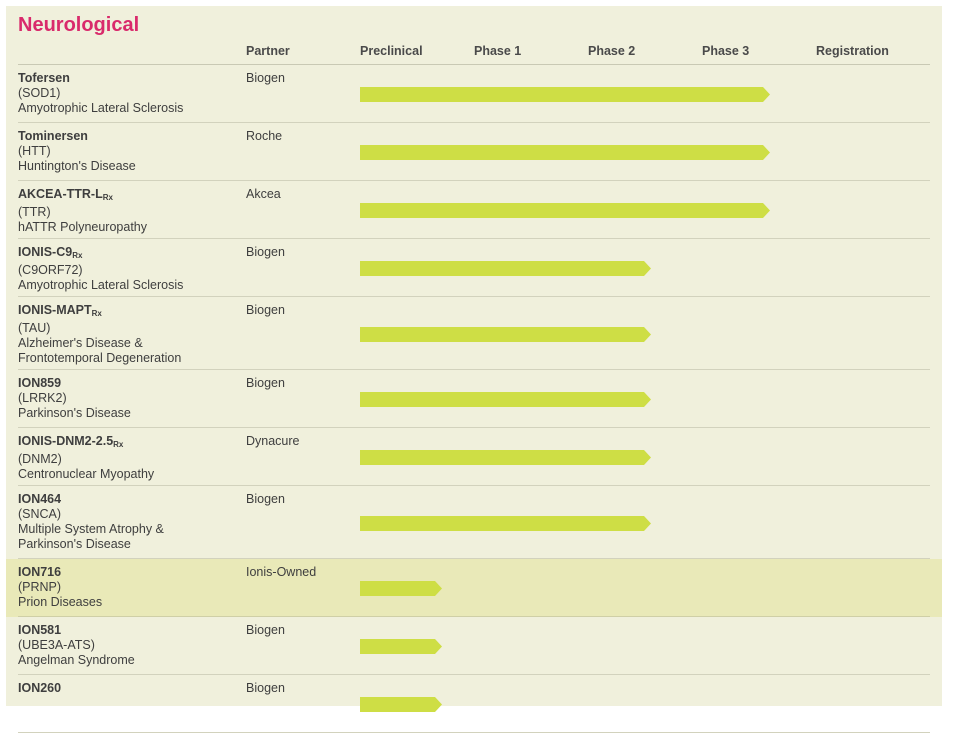 The height and width of the screenshot is (733, 955). What do you see at coordinates (474, 588) in the screenshot?
I see `pipeline-row: ION716 (PRNP) Prion Diseases Ionis-Owned` at bounding box center [474, 588].